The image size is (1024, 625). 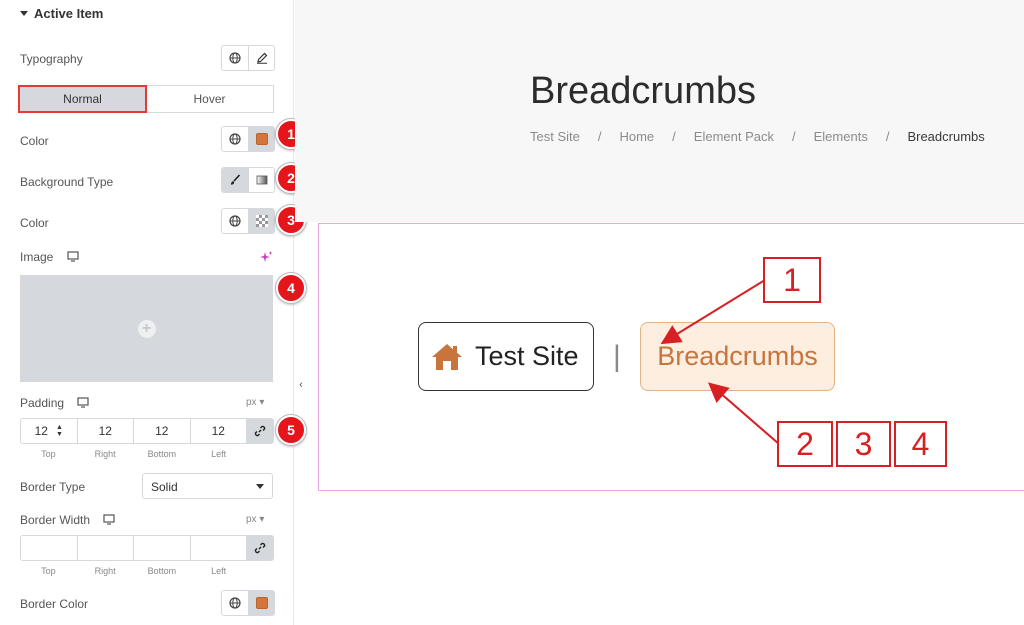 I want to click on callout-arrows, so click(x=720, y=362).